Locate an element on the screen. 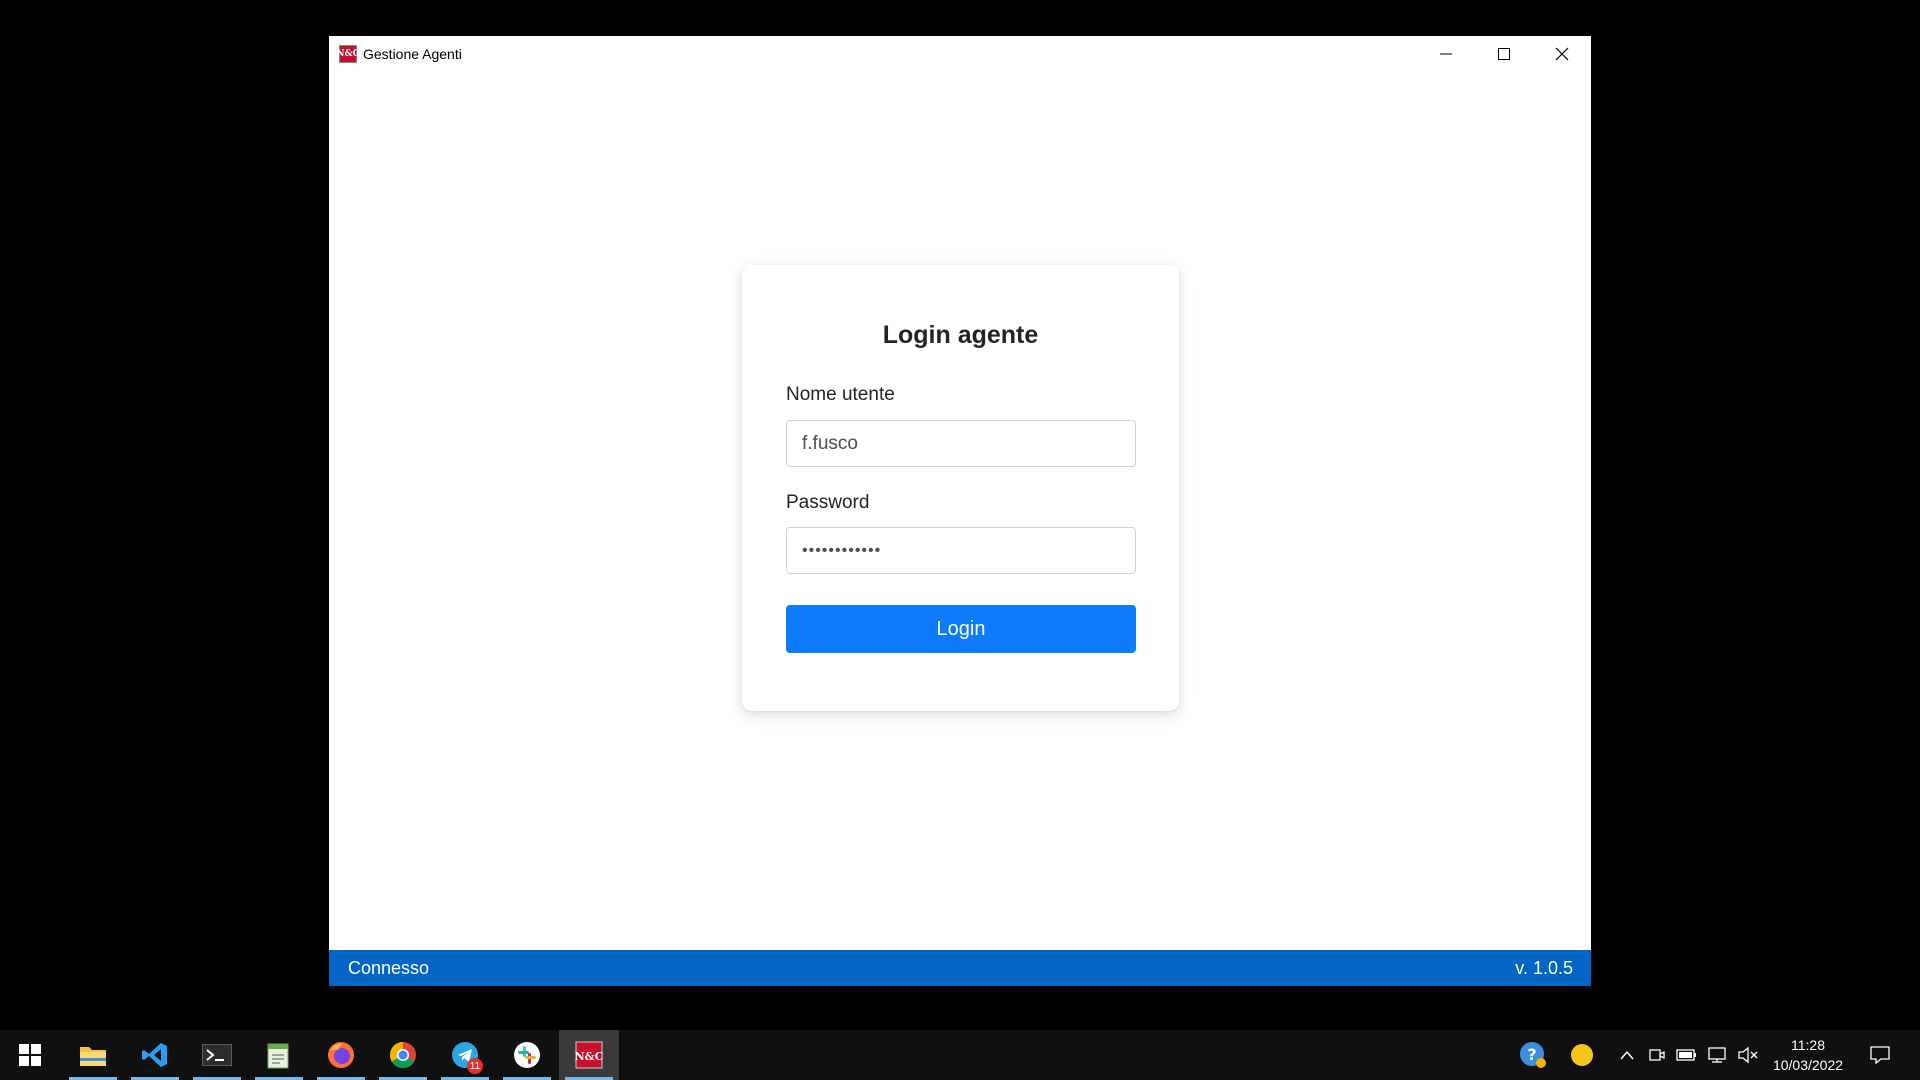 The width and height of the screenshot is (1920, 1080). gestione-agenti-icon: N&C is located at coordinates (589, 1055).